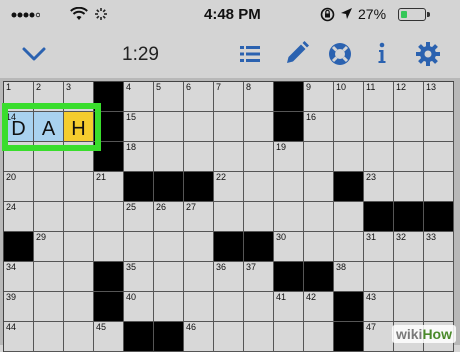 The height and width of the screenshot is (352, 460). Describe the element at coordinates (229, 97) in the screenshot. I see `grid-cell: 7` at that location.